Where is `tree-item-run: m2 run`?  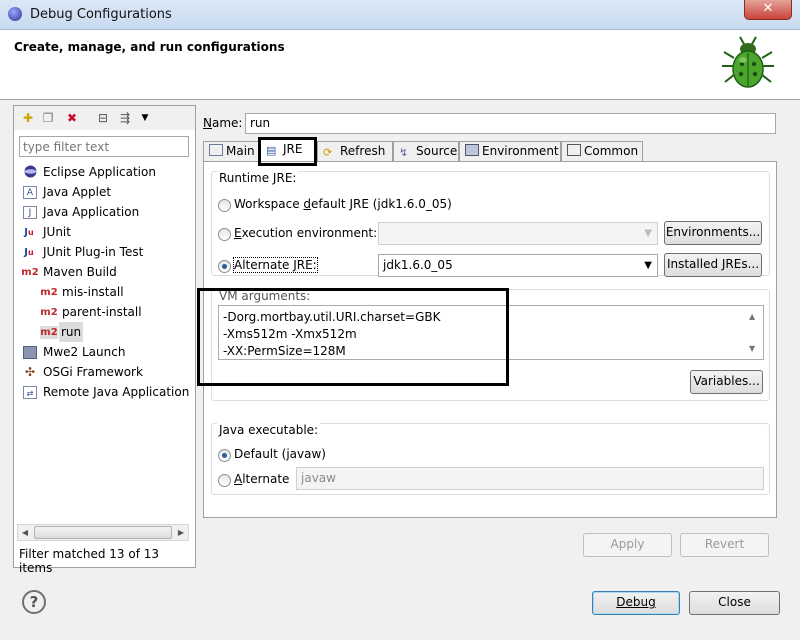
tree-item-run: m2 run is located at coordinates (106, 332).